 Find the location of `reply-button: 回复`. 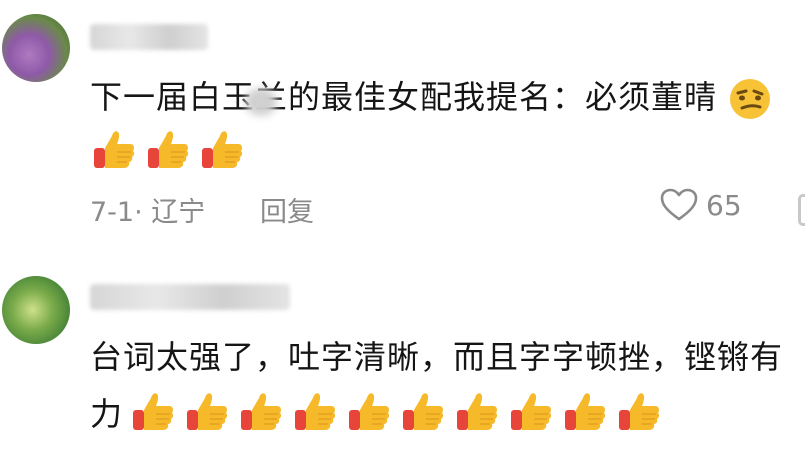

reply-button: 回复 is located at coordinates (287, 209).